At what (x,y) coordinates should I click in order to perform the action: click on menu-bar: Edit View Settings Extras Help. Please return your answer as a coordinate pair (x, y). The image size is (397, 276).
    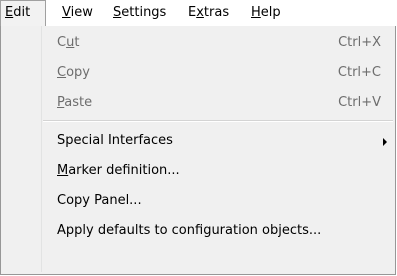
    Looking at the image, I should click on (198, 13).